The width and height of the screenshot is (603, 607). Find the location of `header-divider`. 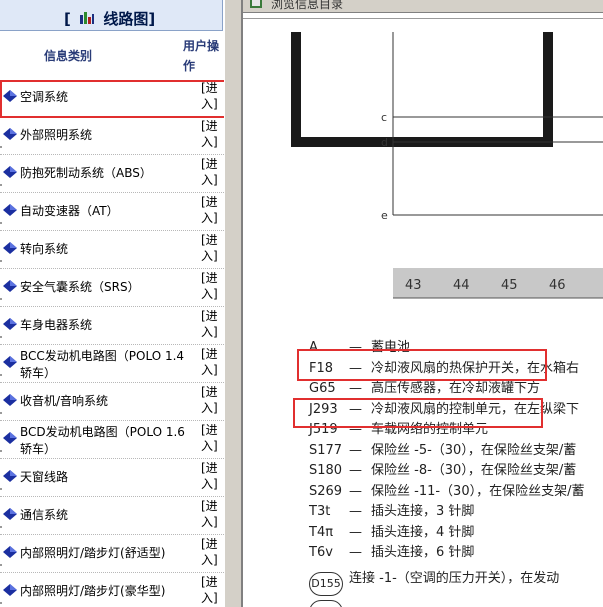

header-divider is located at coordinates (423, 18).